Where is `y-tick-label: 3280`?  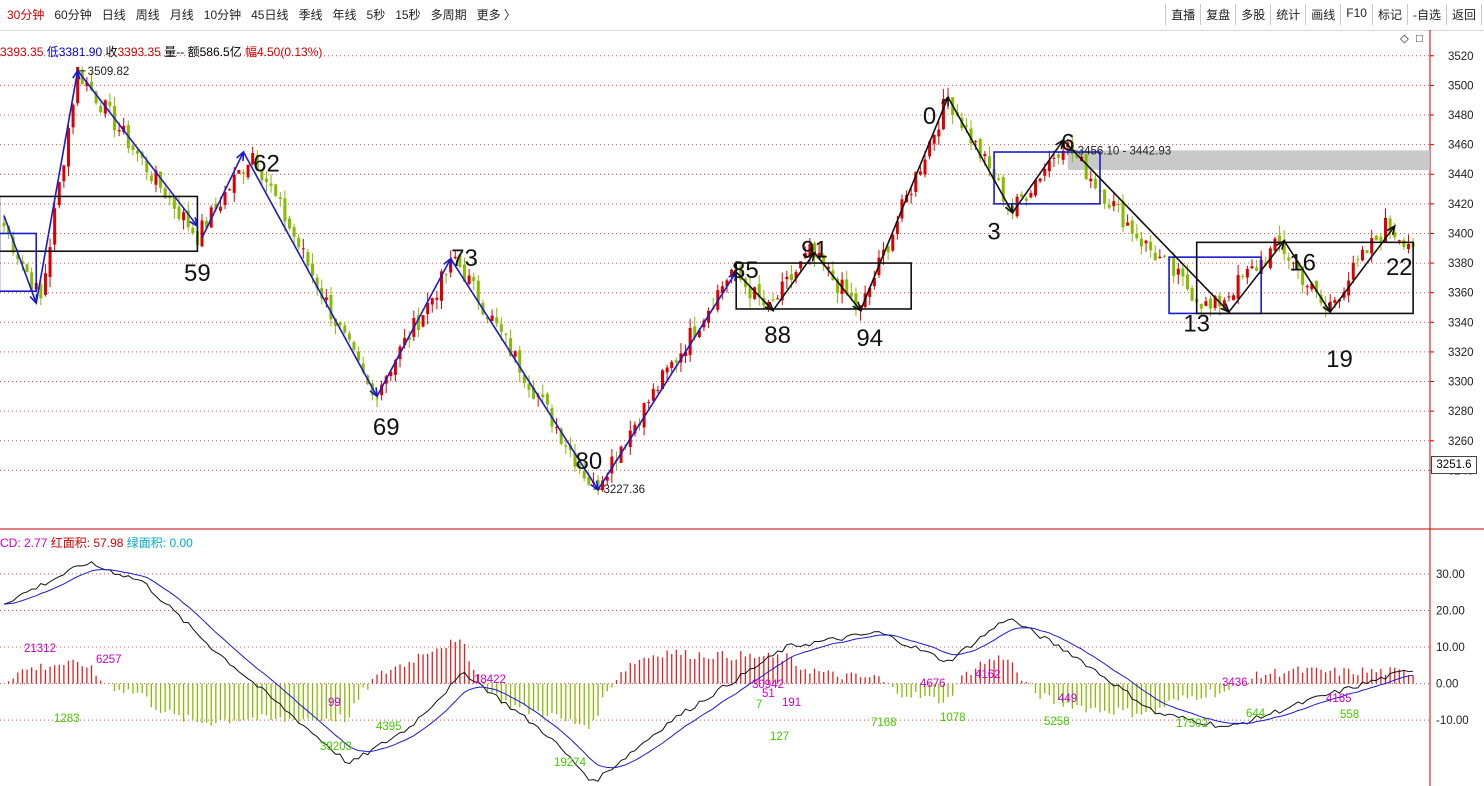
y-tick-label: 3280 is located at coordinates (1461, 412).